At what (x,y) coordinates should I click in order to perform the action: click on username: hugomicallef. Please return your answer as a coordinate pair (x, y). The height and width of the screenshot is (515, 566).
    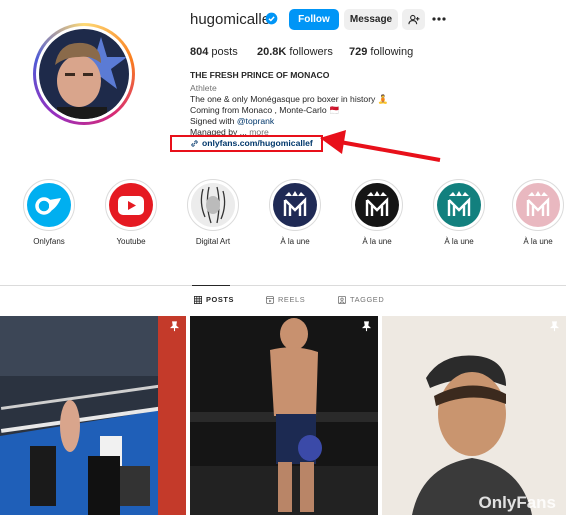
    Looking at the image, I should click on (232, 19).